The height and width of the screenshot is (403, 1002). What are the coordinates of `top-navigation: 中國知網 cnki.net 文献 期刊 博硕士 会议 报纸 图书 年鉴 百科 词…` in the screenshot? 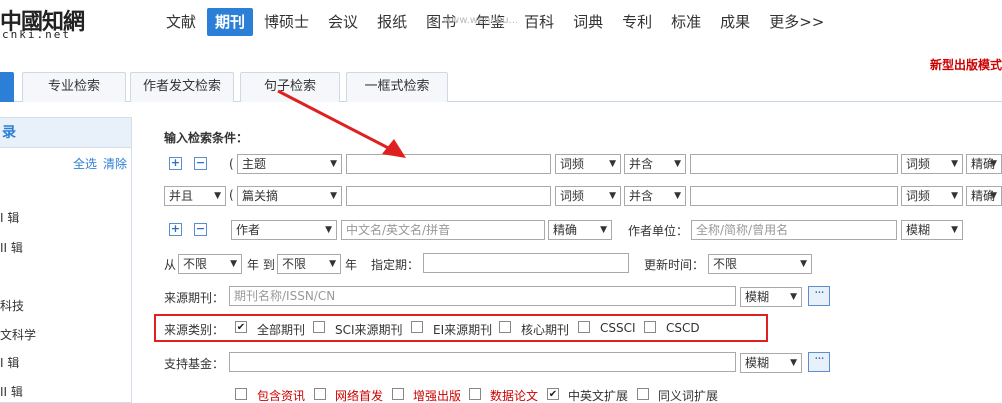 It's located at (501, 22).